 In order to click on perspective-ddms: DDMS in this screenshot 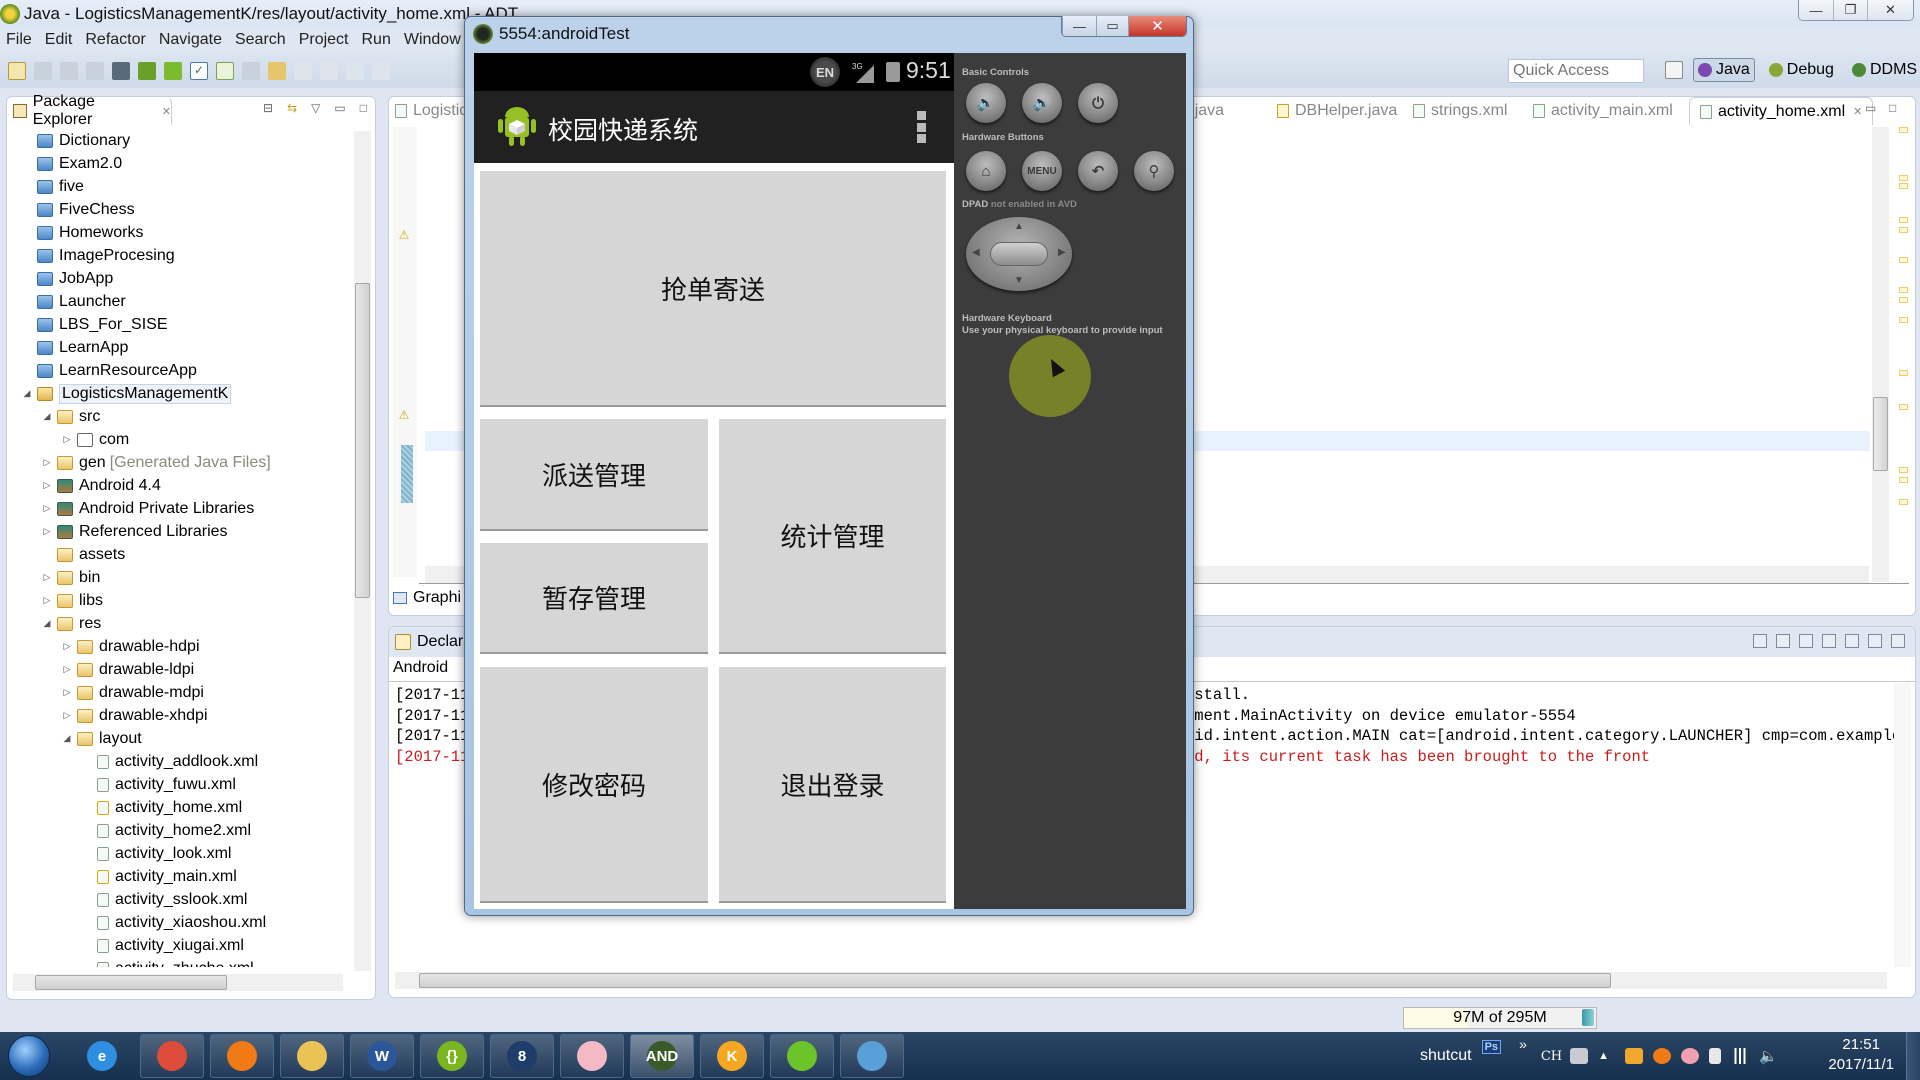, I will do `click(1884, 70)`.